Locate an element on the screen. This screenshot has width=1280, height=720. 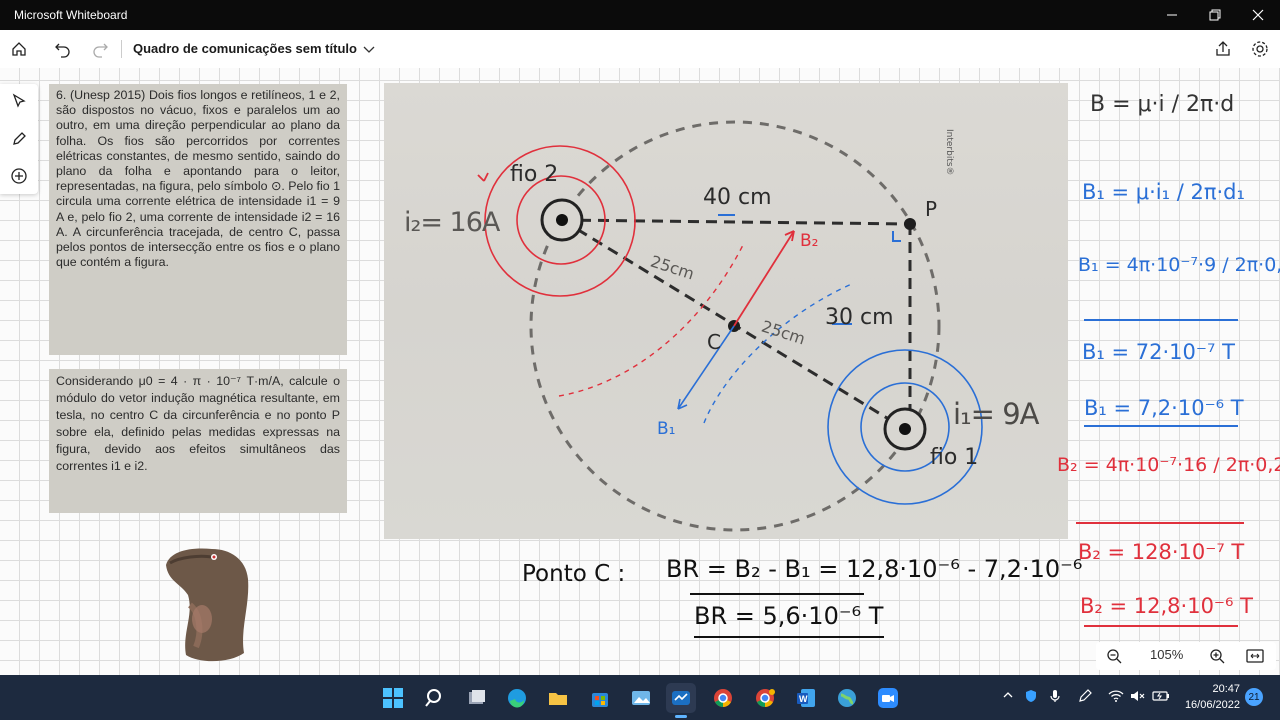
chevron-up-icon is located at coordinates (1008, 695).